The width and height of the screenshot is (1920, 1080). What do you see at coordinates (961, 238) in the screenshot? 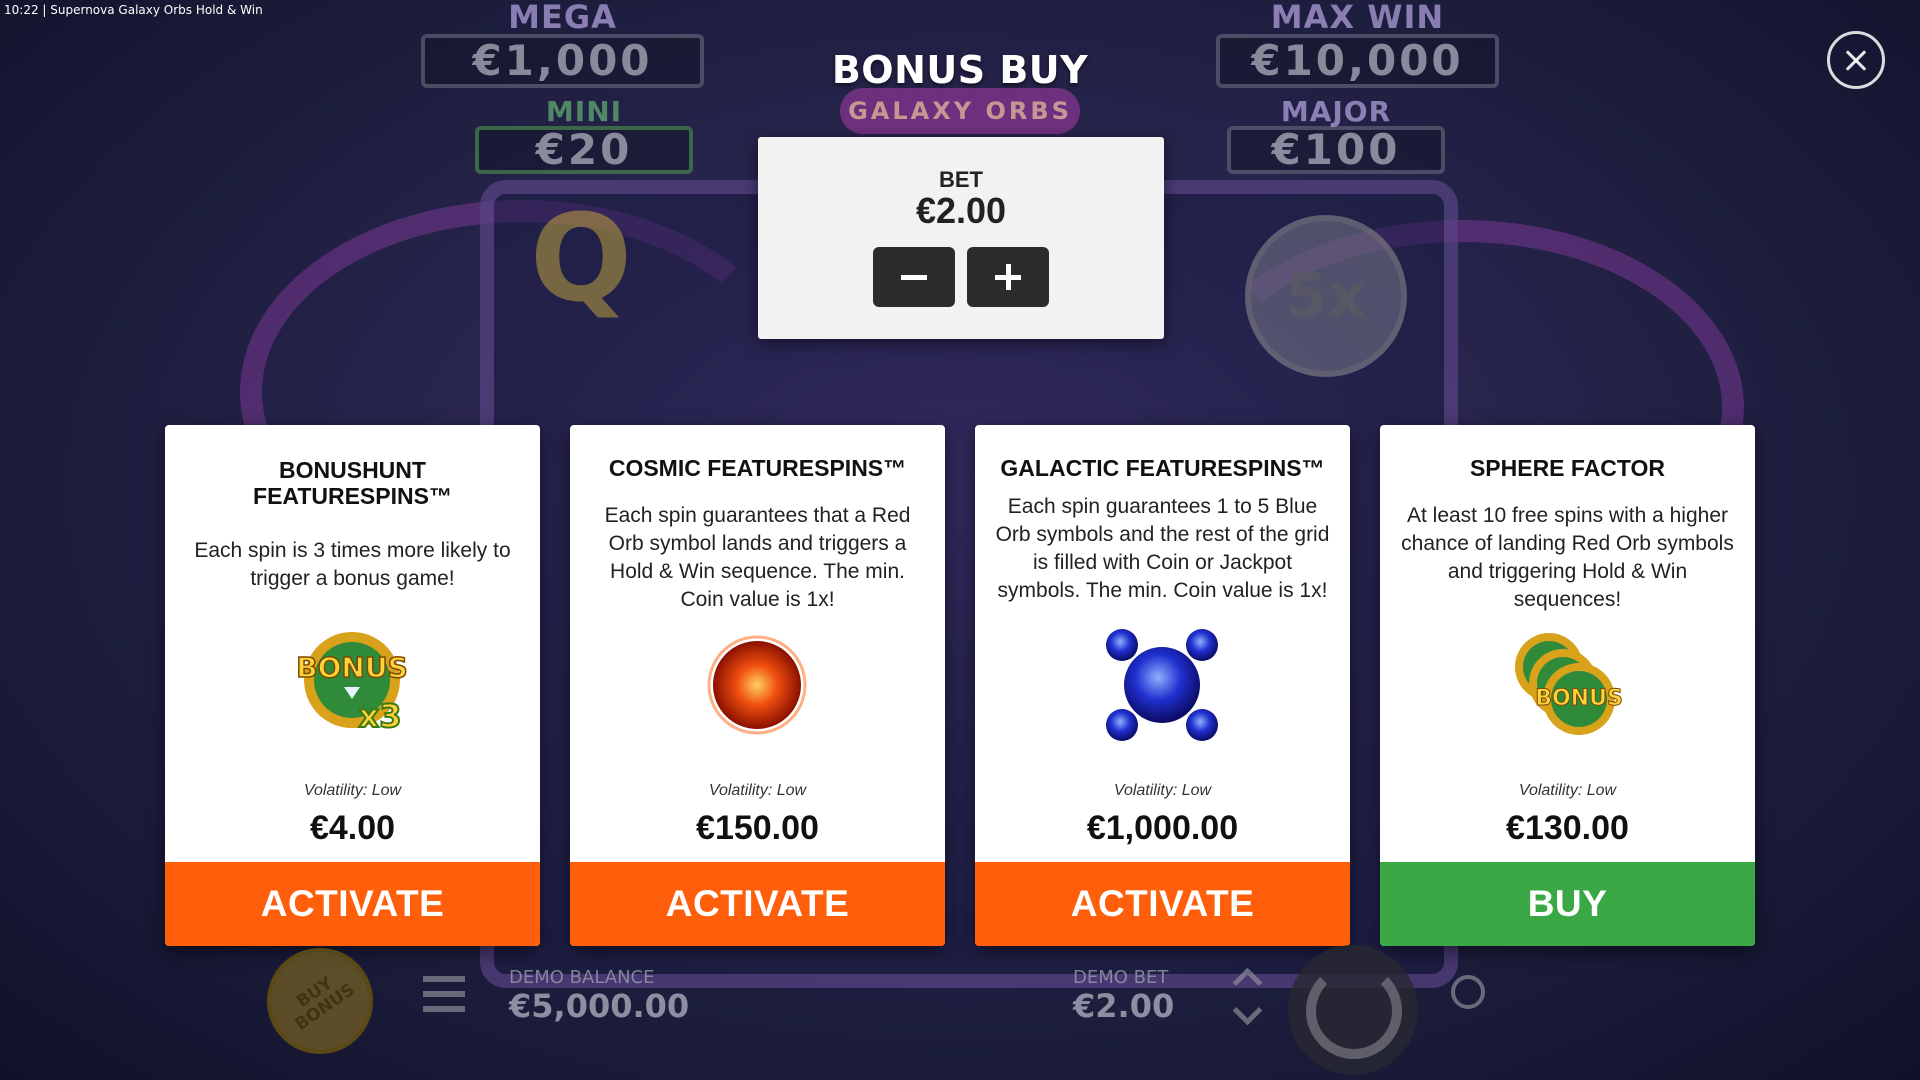
I see `bet-panel: BET €2.00` at bounding box center [961, 238].